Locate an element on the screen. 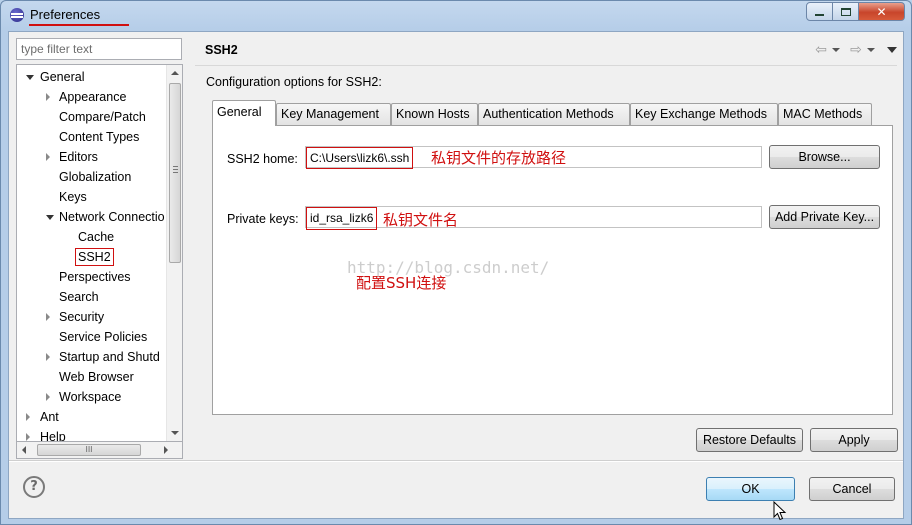  tree-item-appearance: Appearance is located at coordinates (92, 97).